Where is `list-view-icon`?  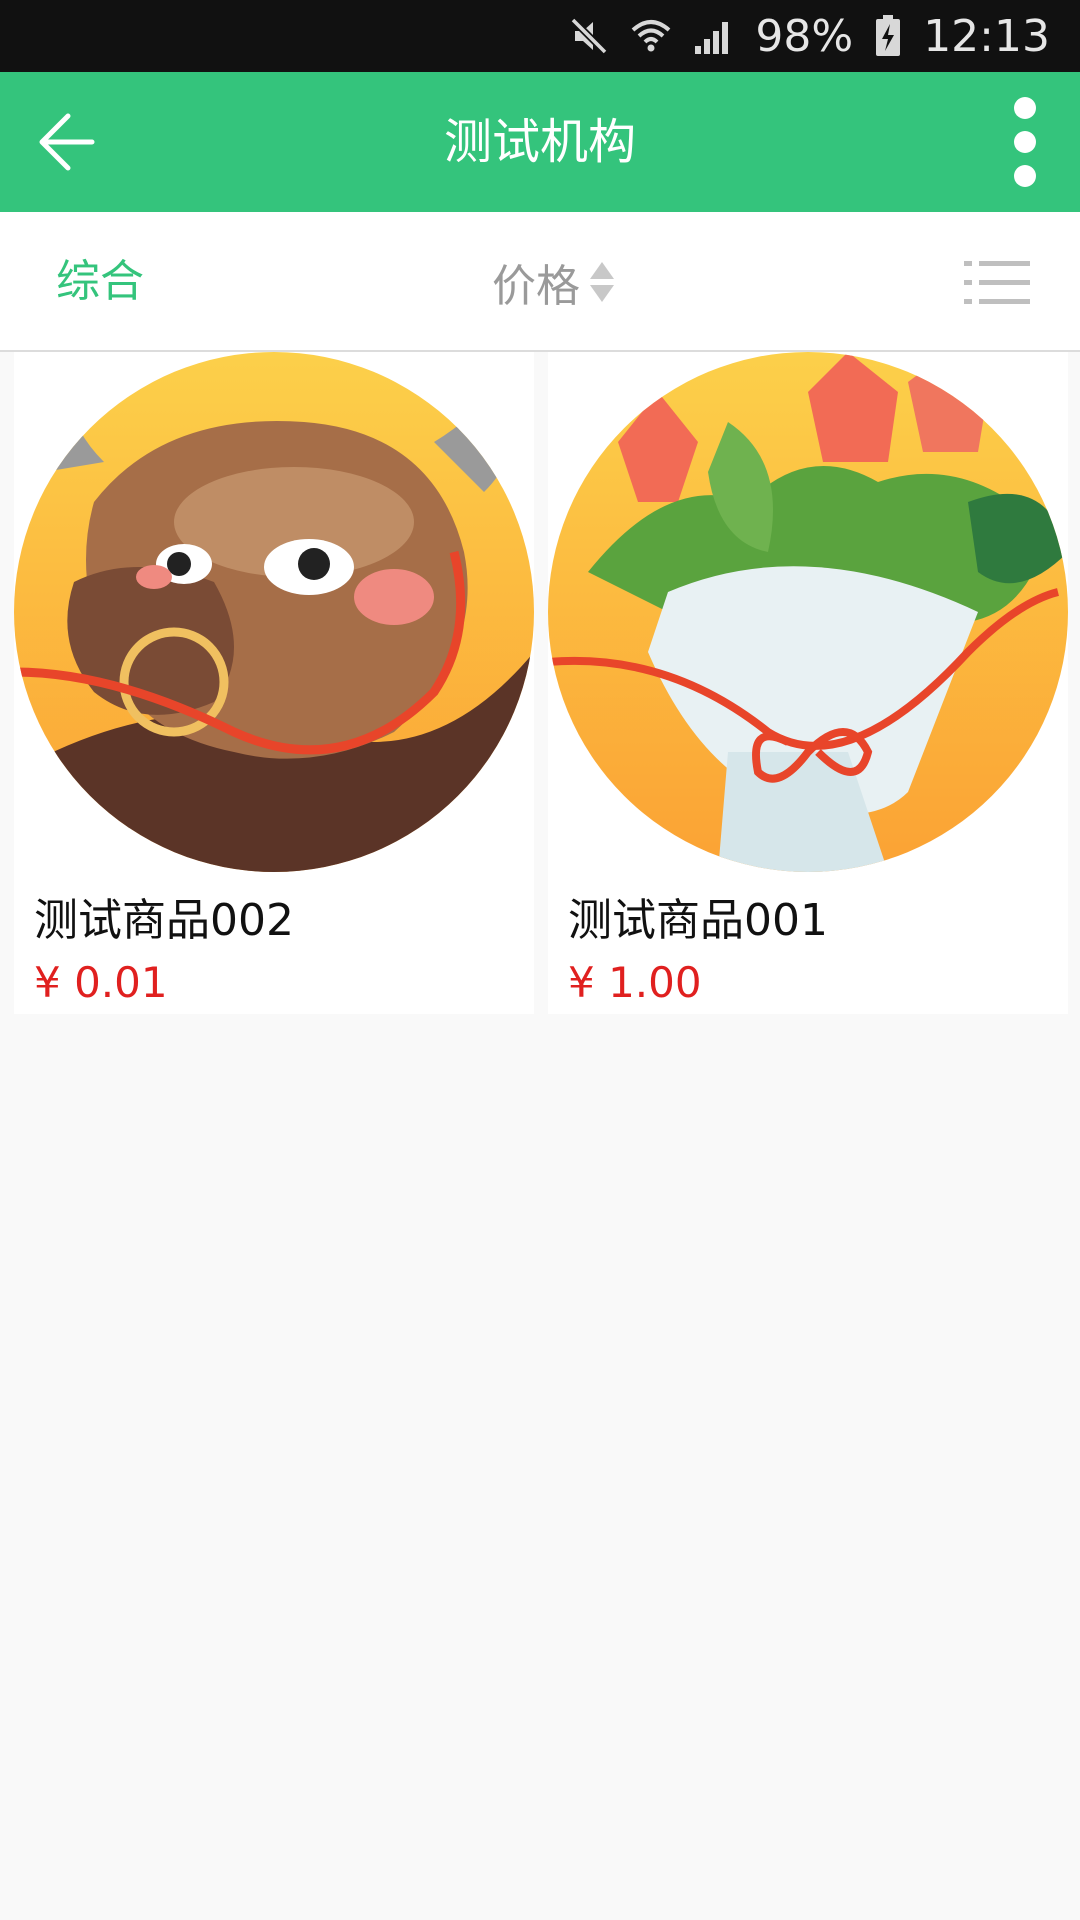 list-view-icon is located at coordinates (997, 282).